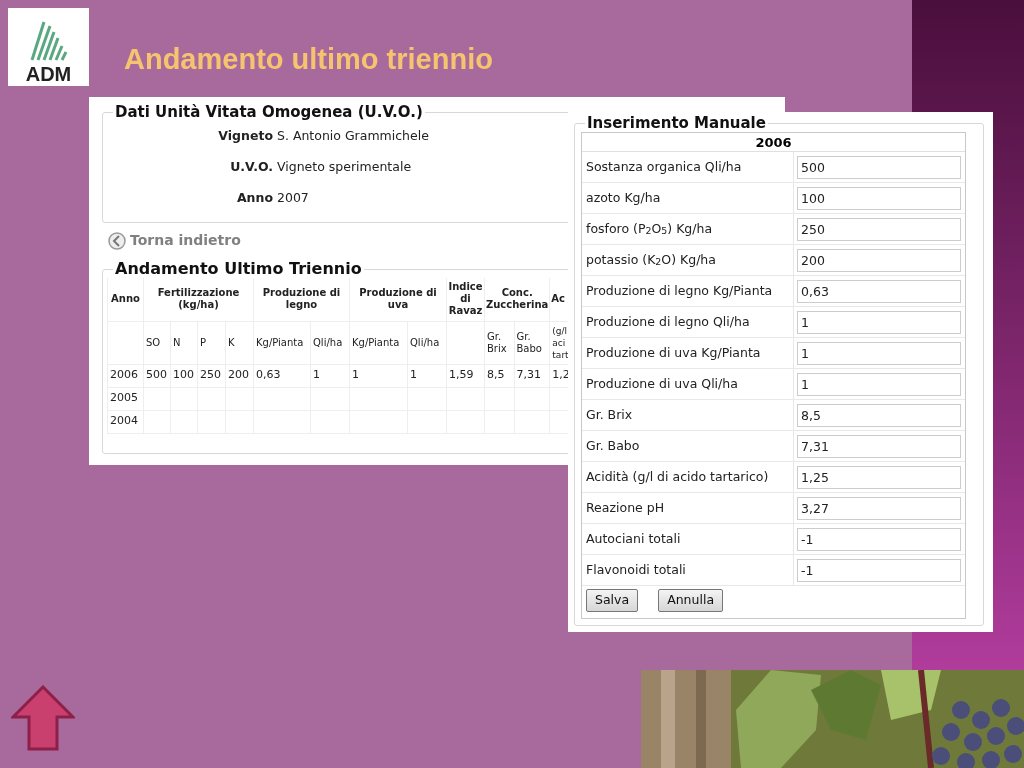 The image size is (1024, 768). I want to click on field-label: potassio (K$_{2}$O) Kg/ha, so click(688, 260).